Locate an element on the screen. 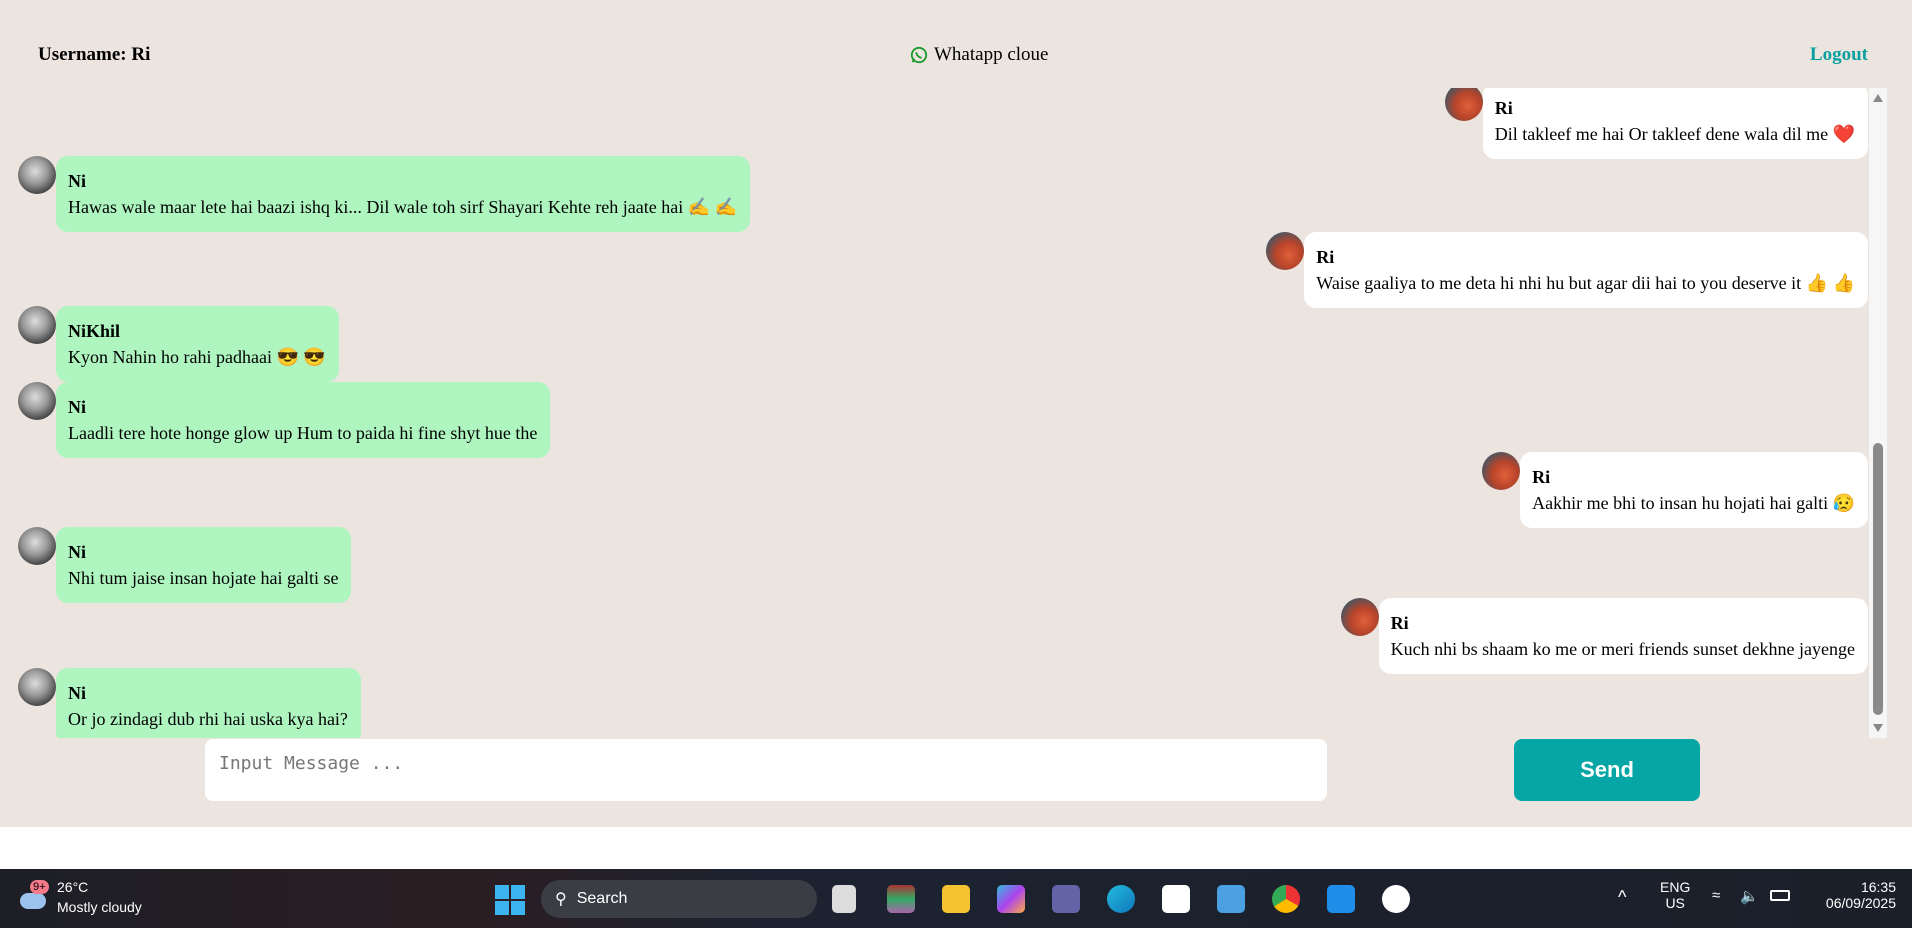  copilot-icon is located at coordinates (1011, 899).